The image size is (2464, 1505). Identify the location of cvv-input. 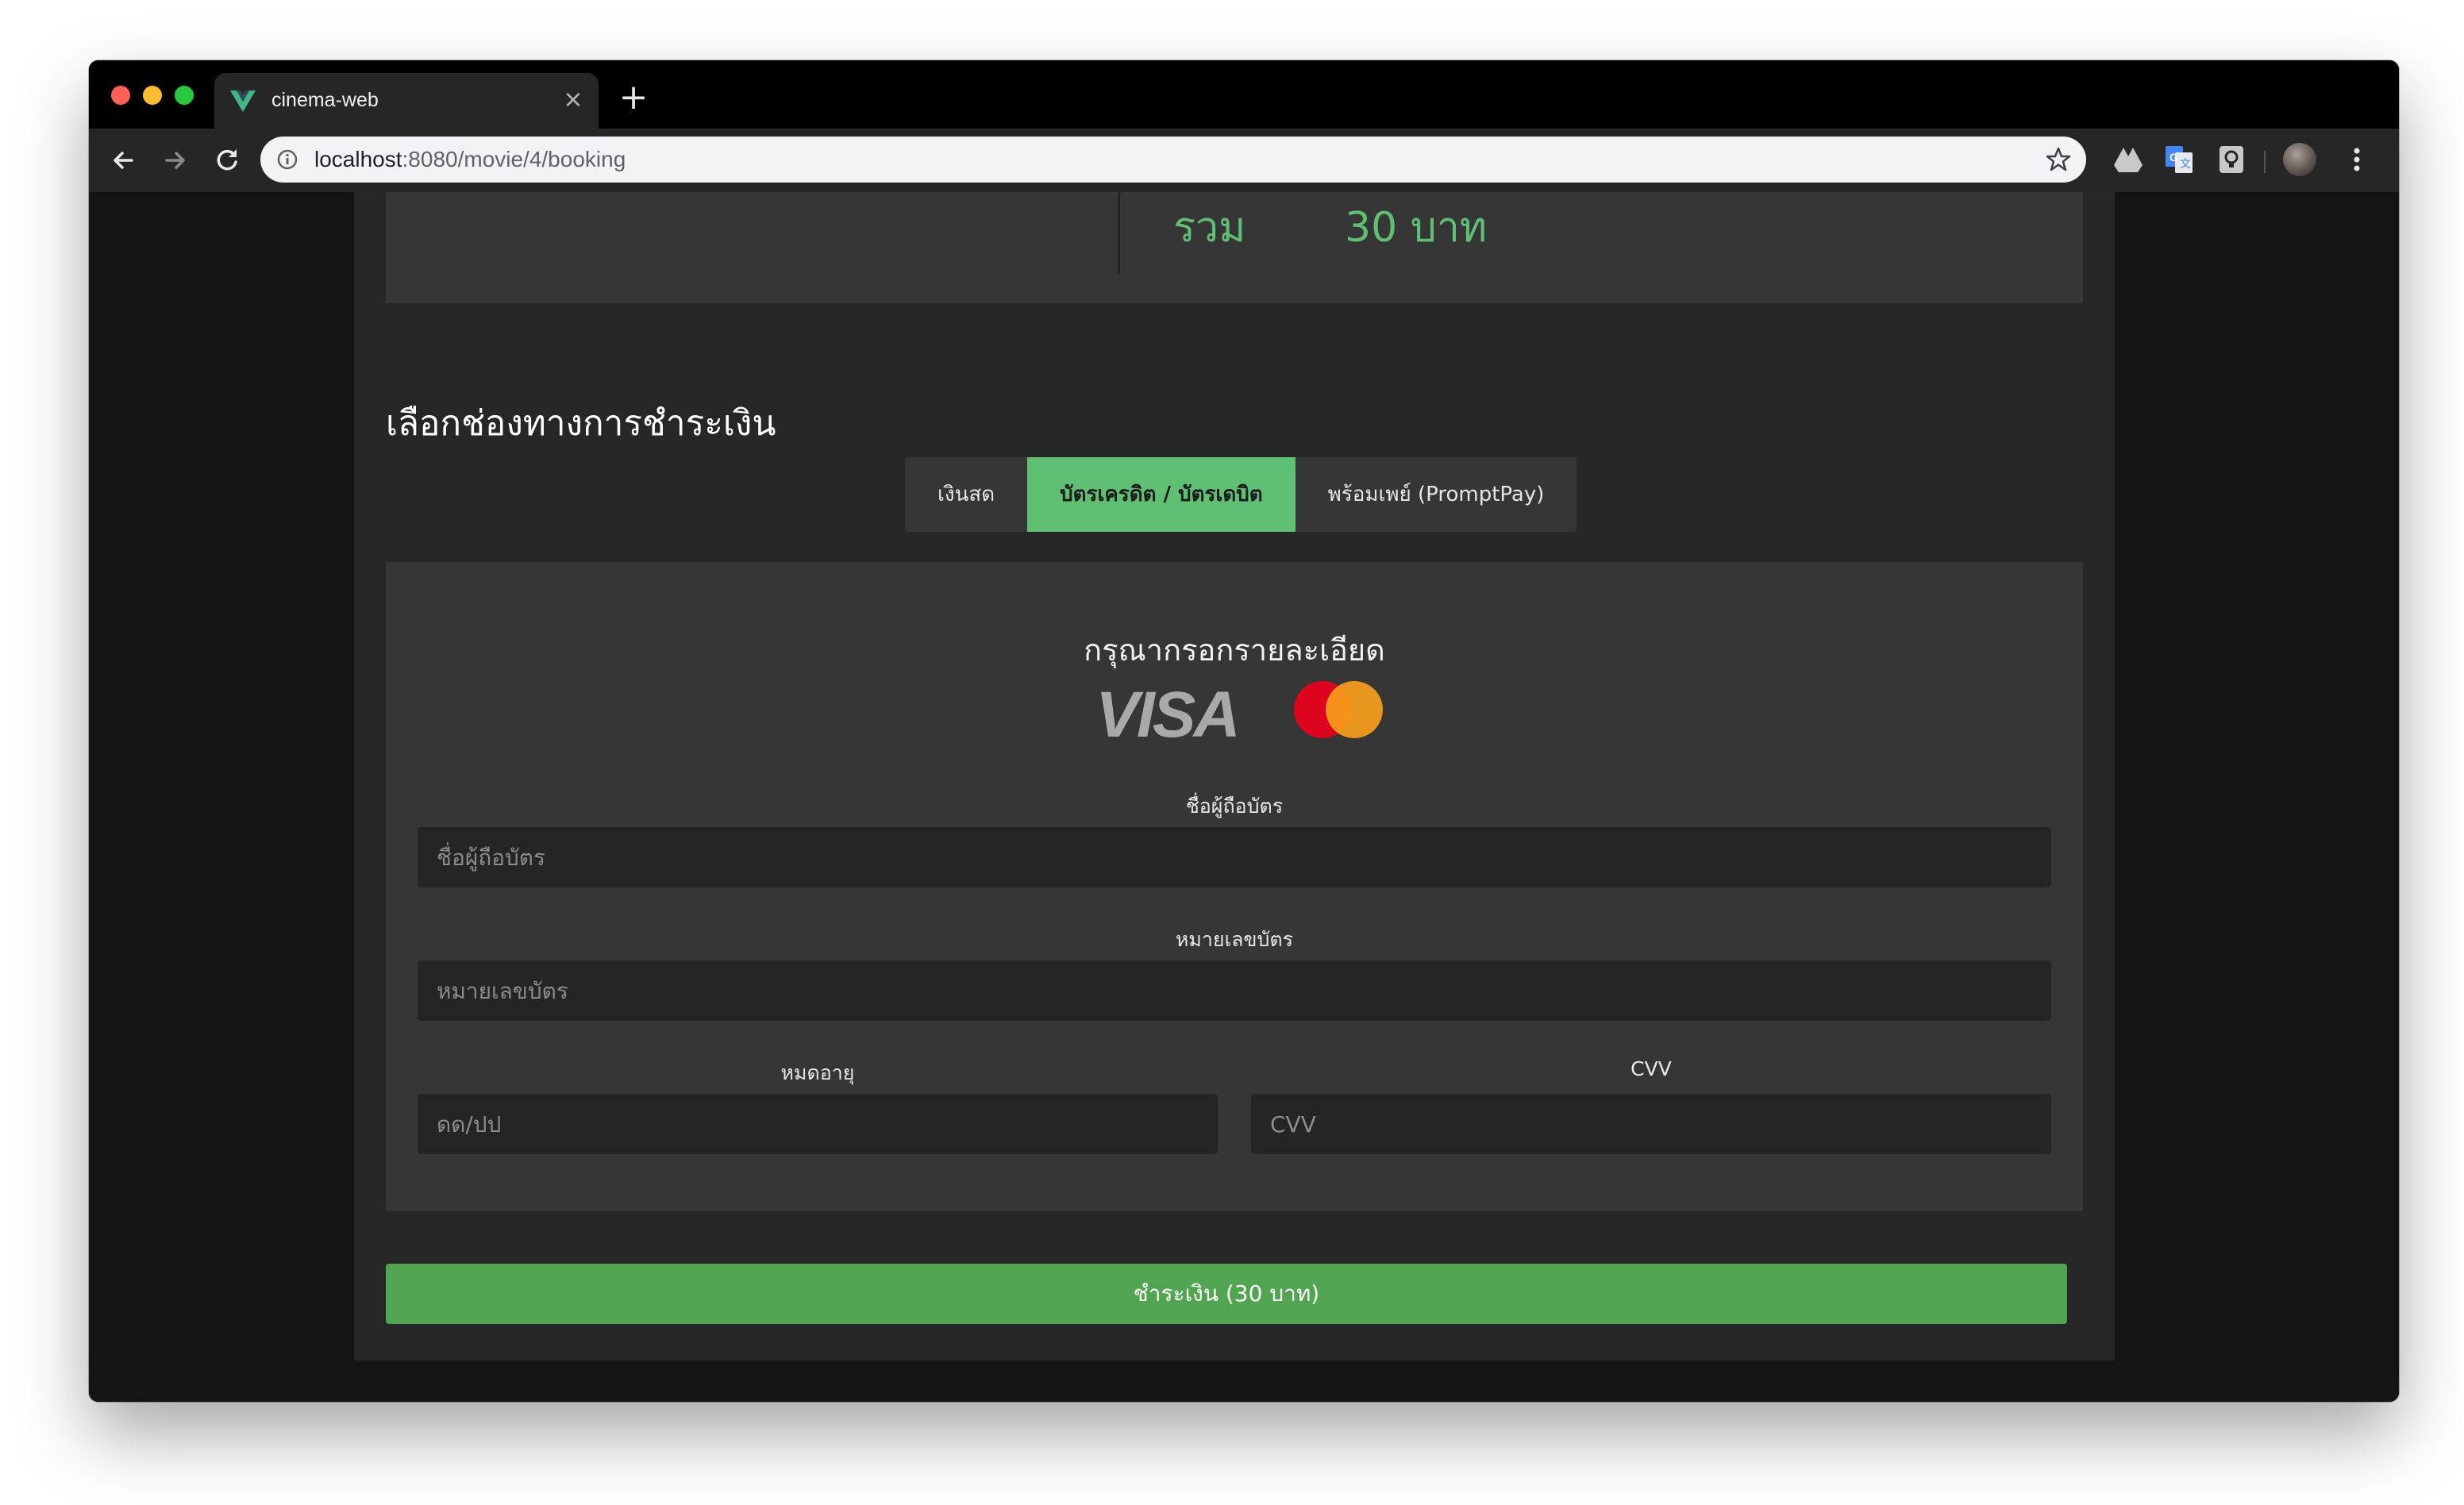
(1651, 1124).